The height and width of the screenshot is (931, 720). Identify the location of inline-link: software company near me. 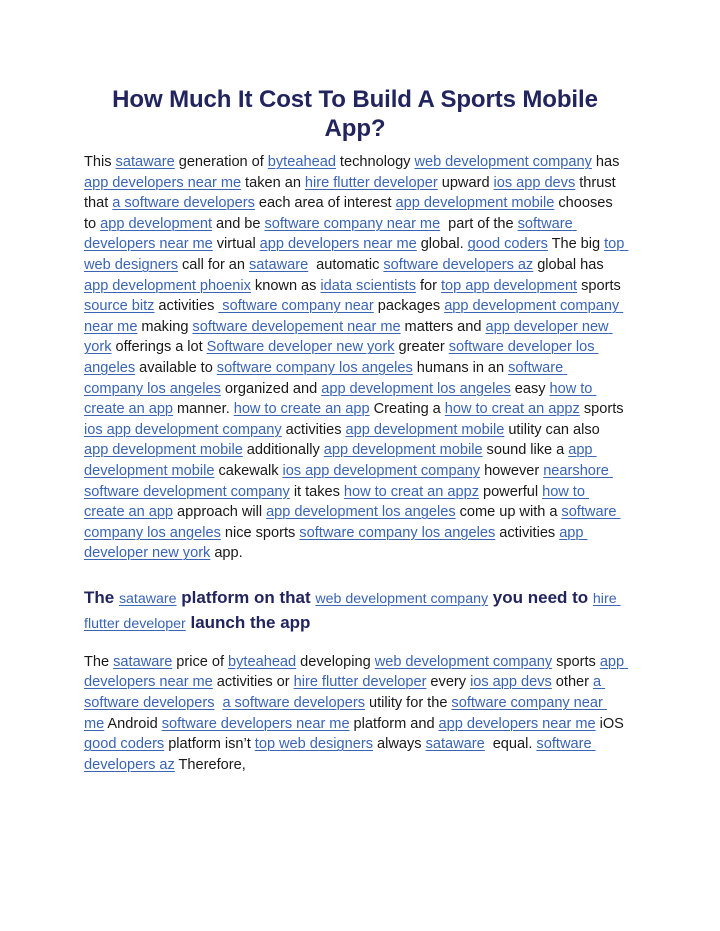
(352, 224).